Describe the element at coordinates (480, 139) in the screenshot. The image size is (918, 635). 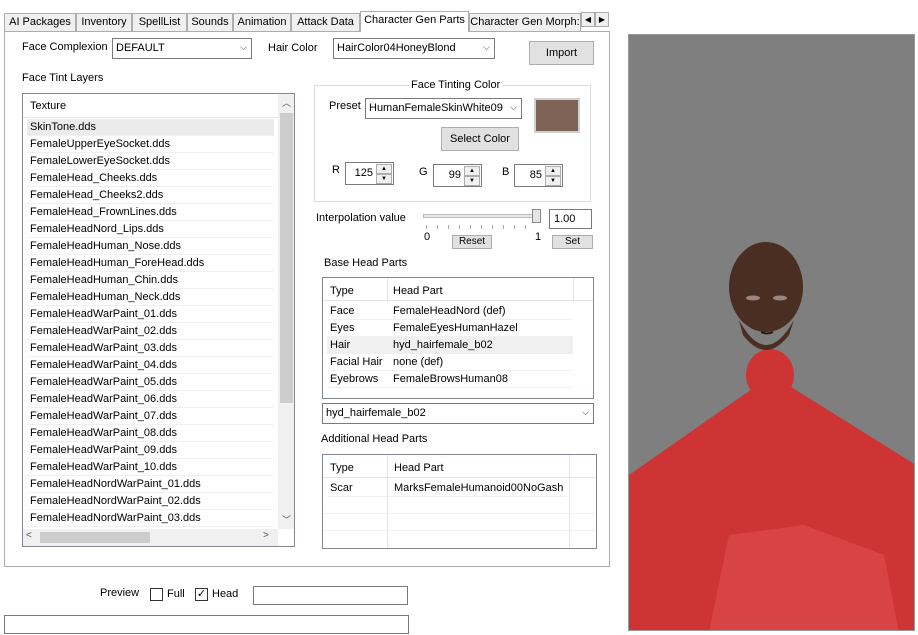
I see `select-color-button: Select Color` at that location.